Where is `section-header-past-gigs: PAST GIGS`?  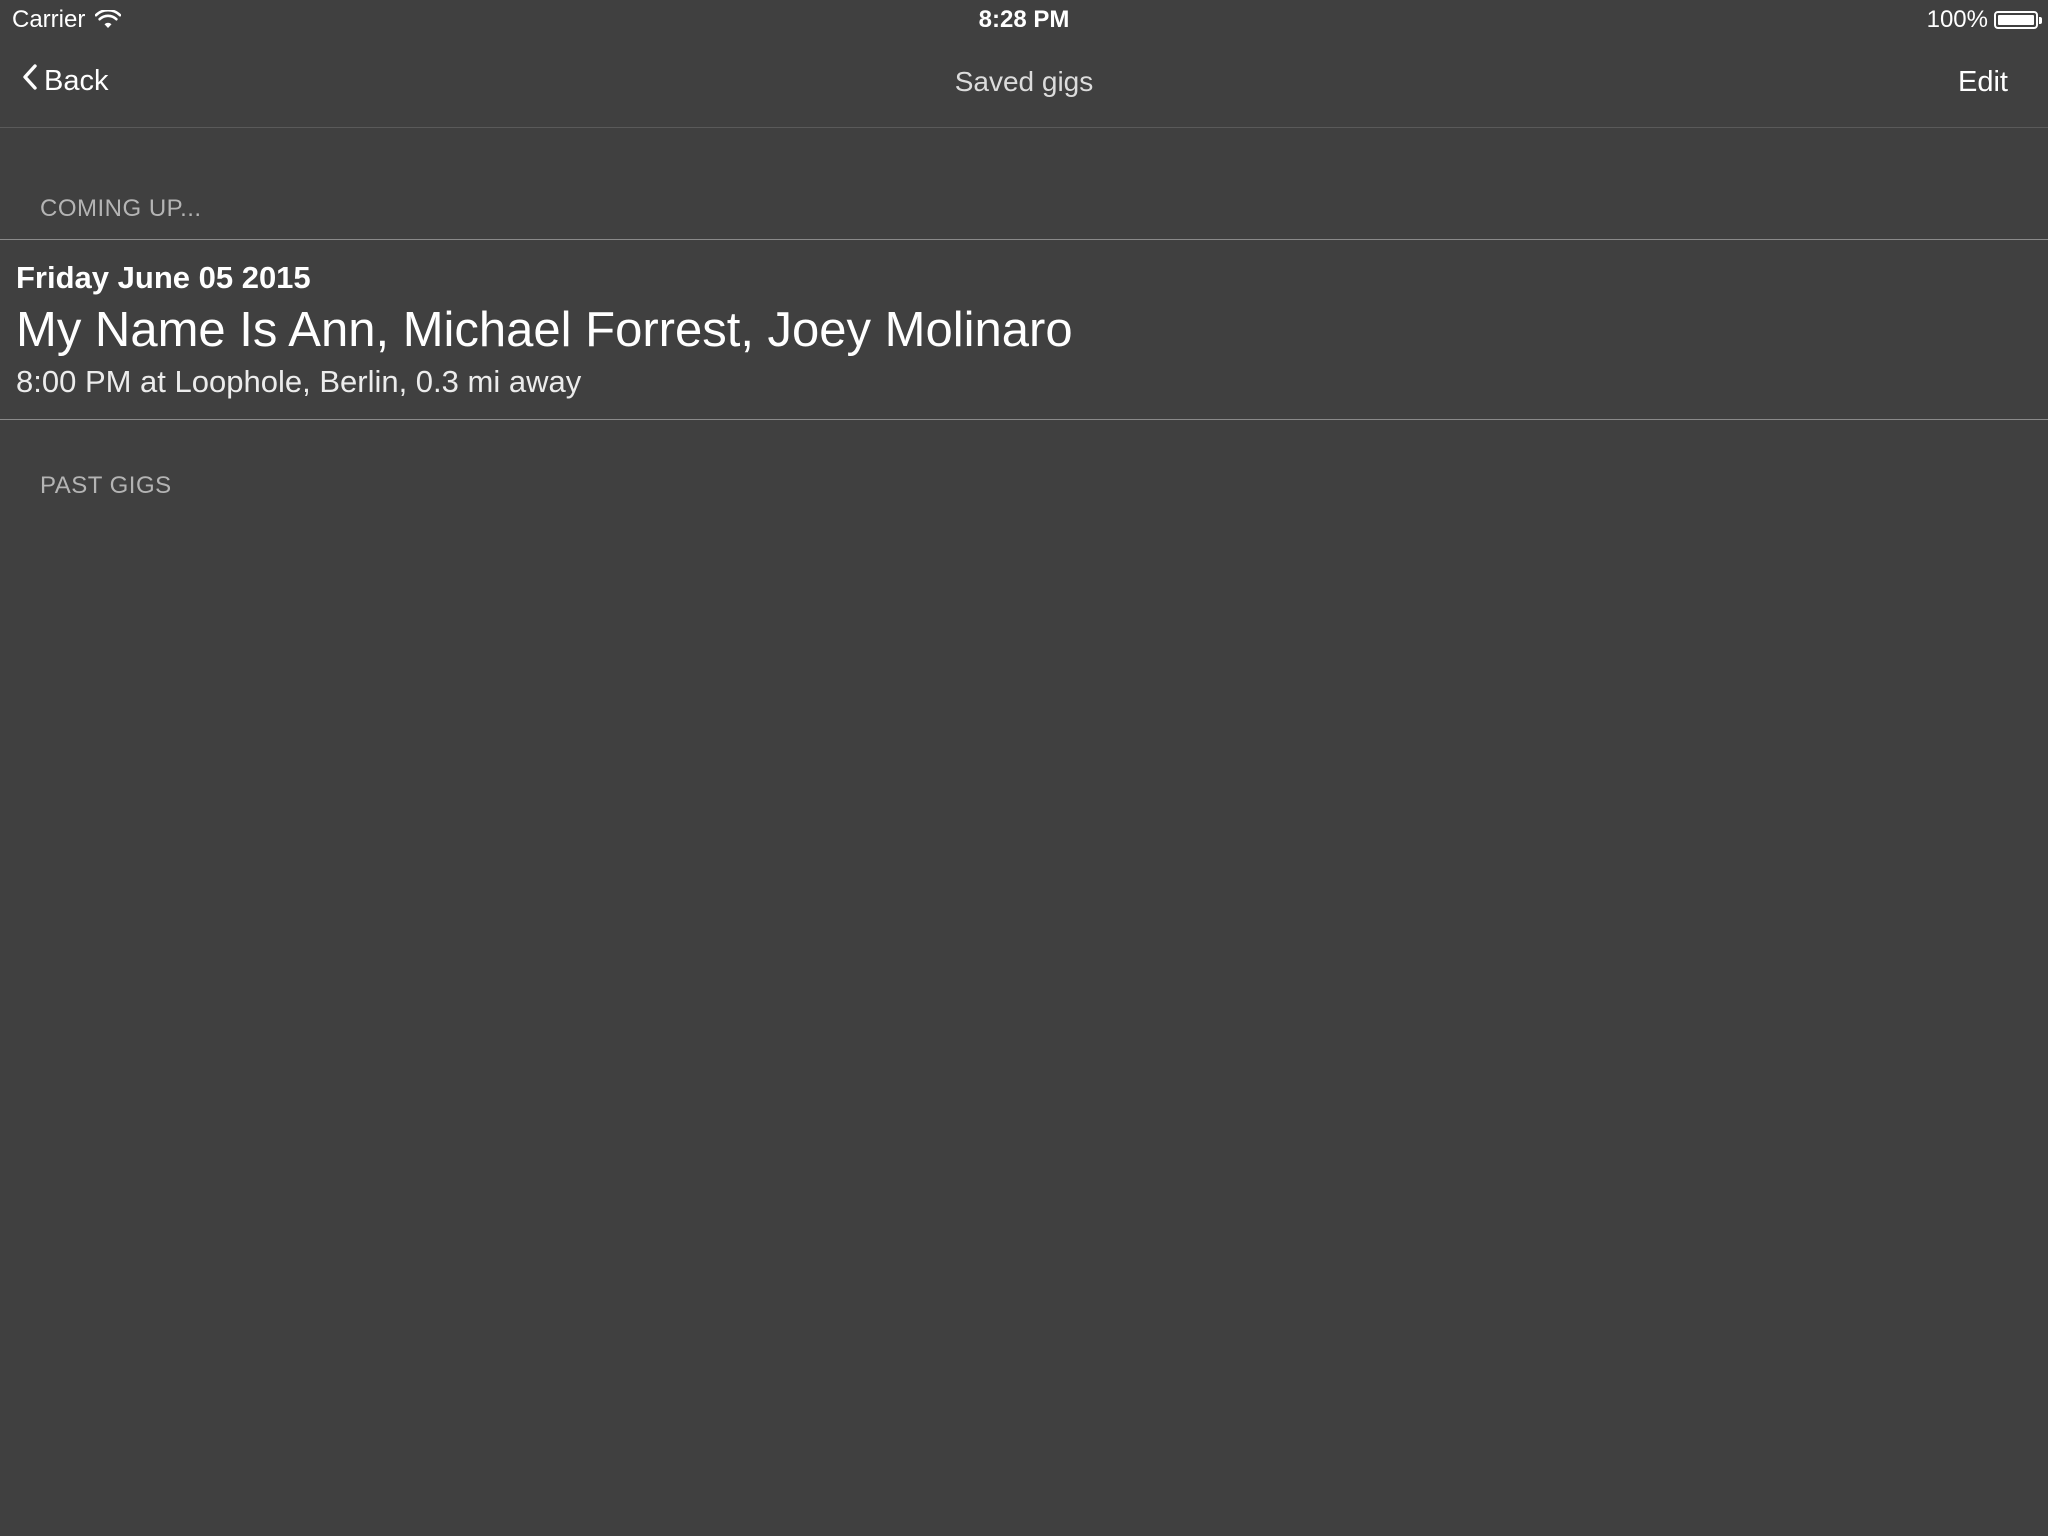 section-header-past-gigs: PAST GIGS is located at coordinates (106, 485).